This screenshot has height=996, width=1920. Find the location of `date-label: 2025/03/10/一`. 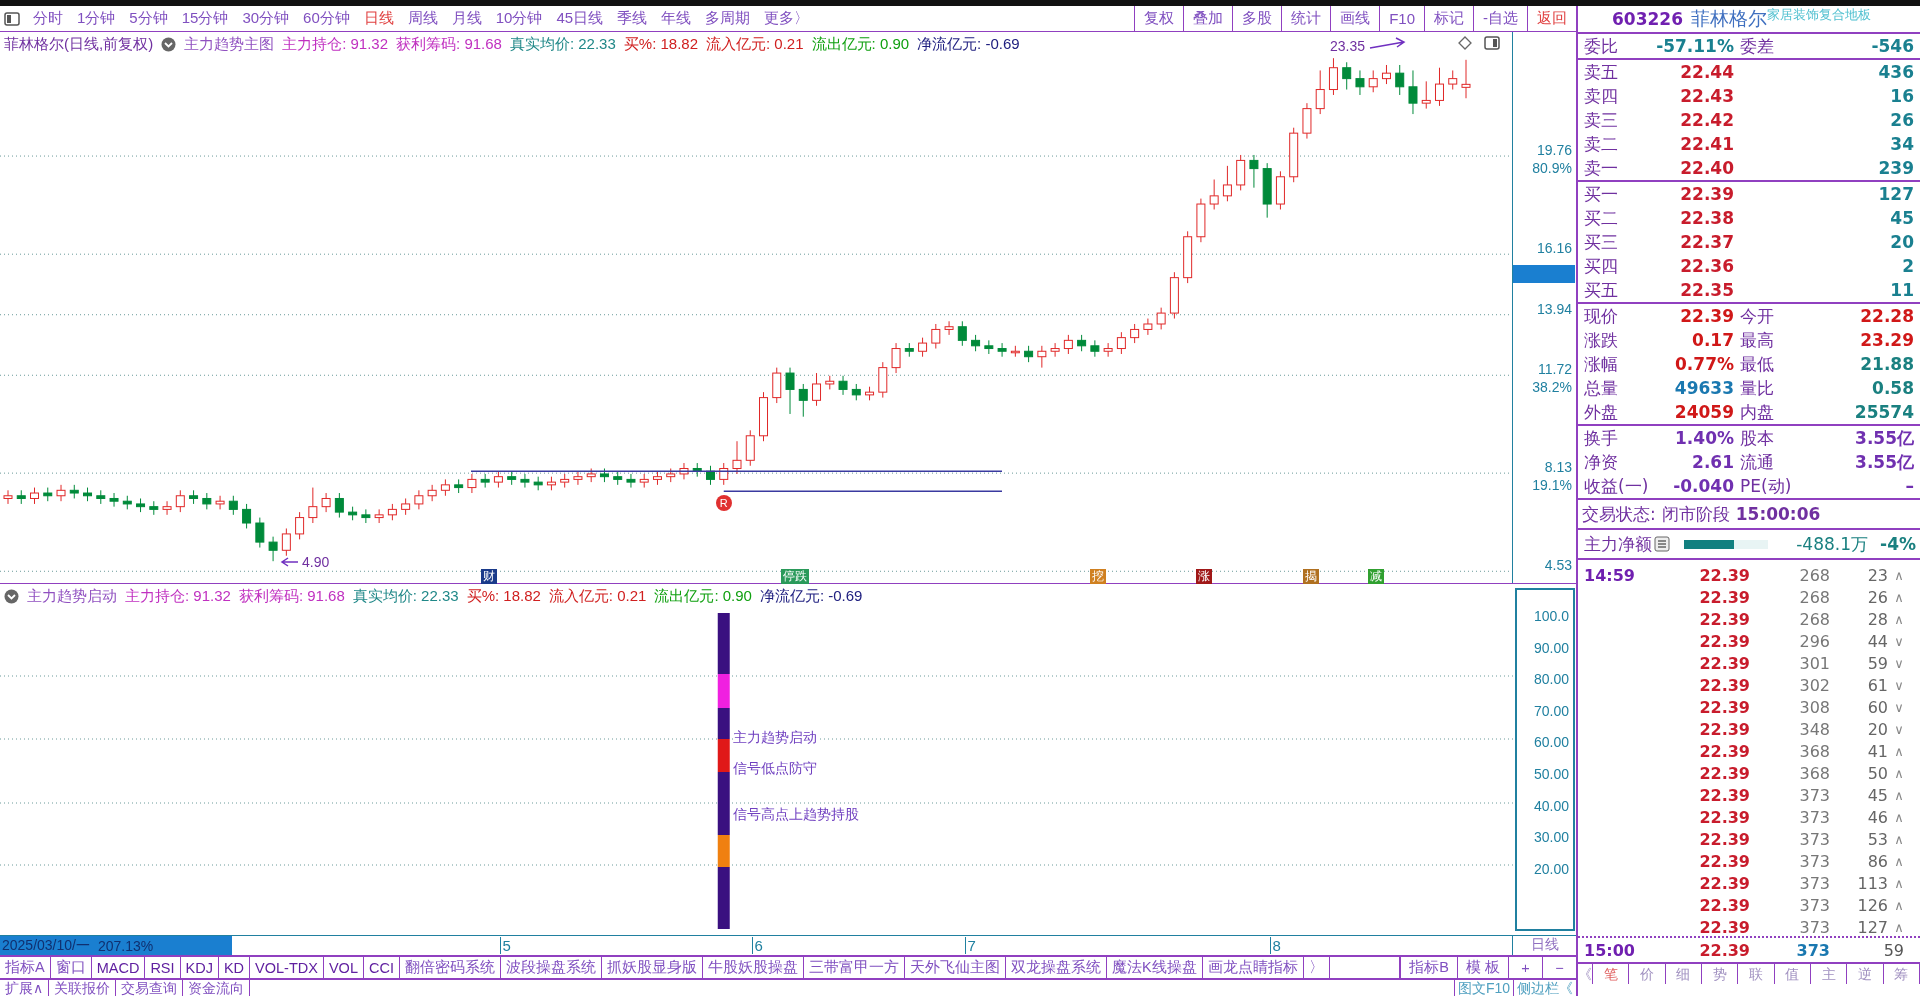

date-label: 2025/03/10/一 is located at coordinates (46, 945).